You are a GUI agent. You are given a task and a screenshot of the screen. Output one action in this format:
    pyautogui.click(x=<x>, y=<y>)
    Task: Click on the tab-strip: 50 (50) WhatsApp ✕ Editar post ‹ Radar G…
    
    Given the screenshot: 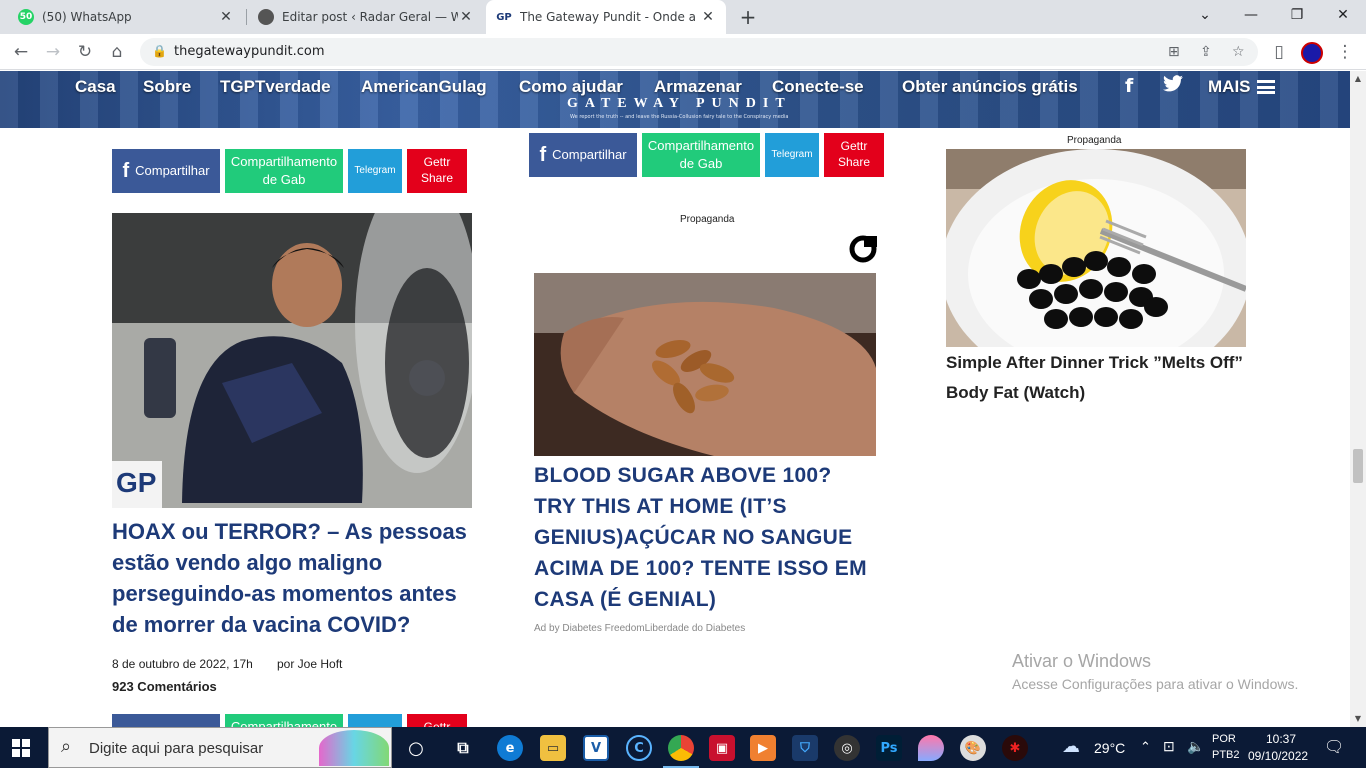 What is the action you would take?
    pyautogui.click(x=683, y=17)
    